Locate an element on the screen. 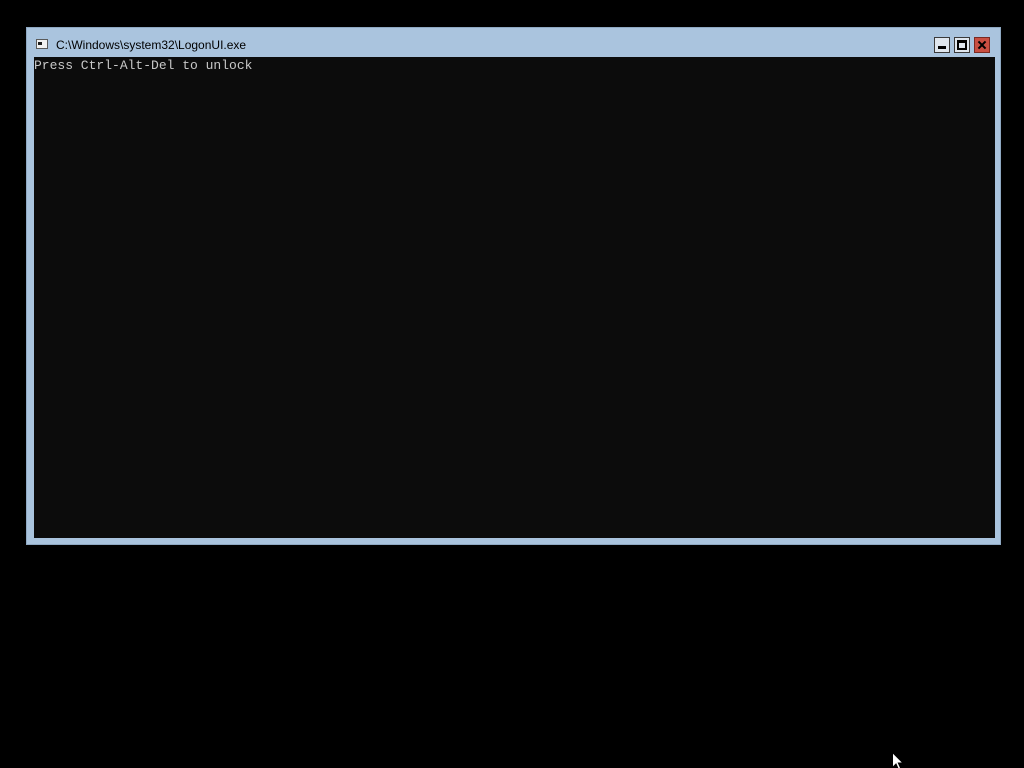  maximize-button is located at coordinates (962, 45).